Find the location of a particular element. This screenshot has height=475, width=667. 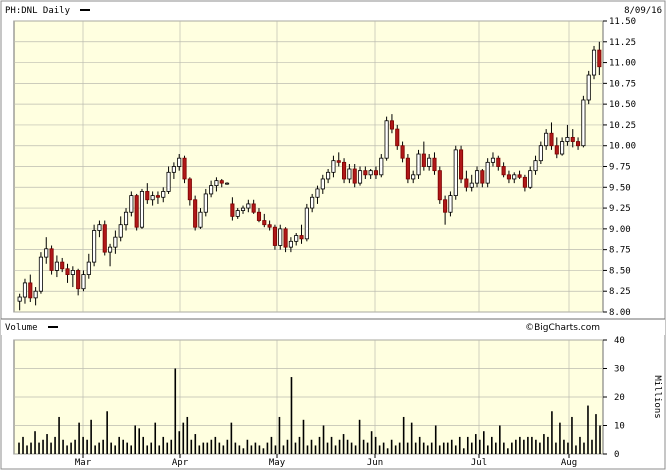

volume-legend-swatch is located at coordinates (53, 327).